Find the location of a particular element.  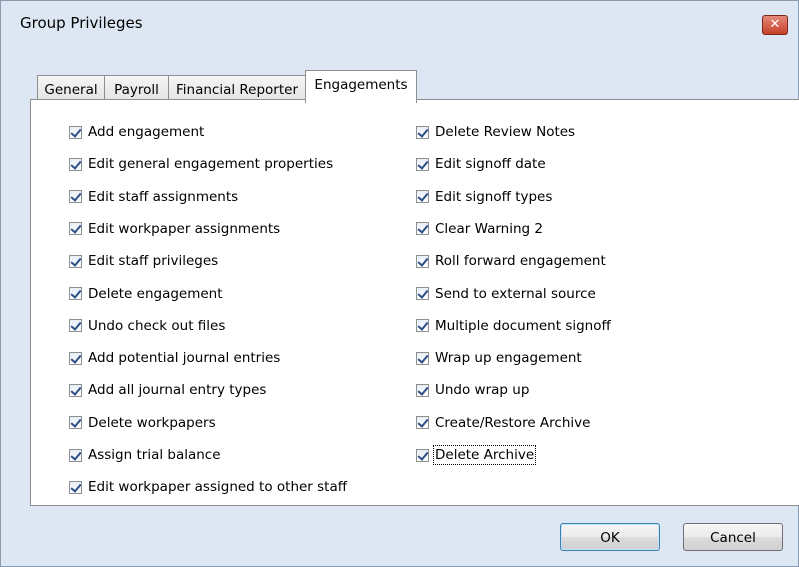

privilege-checkbox: Edit signoff date is located at coordinates (481, 164).